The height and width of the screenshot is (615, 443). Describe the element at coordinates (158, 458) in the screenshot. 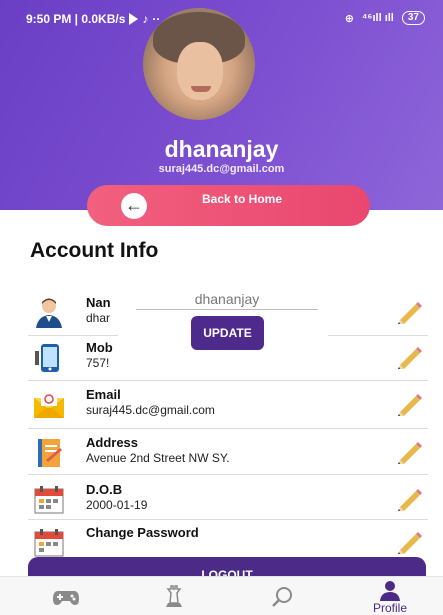

I see `item-value: Avenue 2nd Street NW SY.` at that location.